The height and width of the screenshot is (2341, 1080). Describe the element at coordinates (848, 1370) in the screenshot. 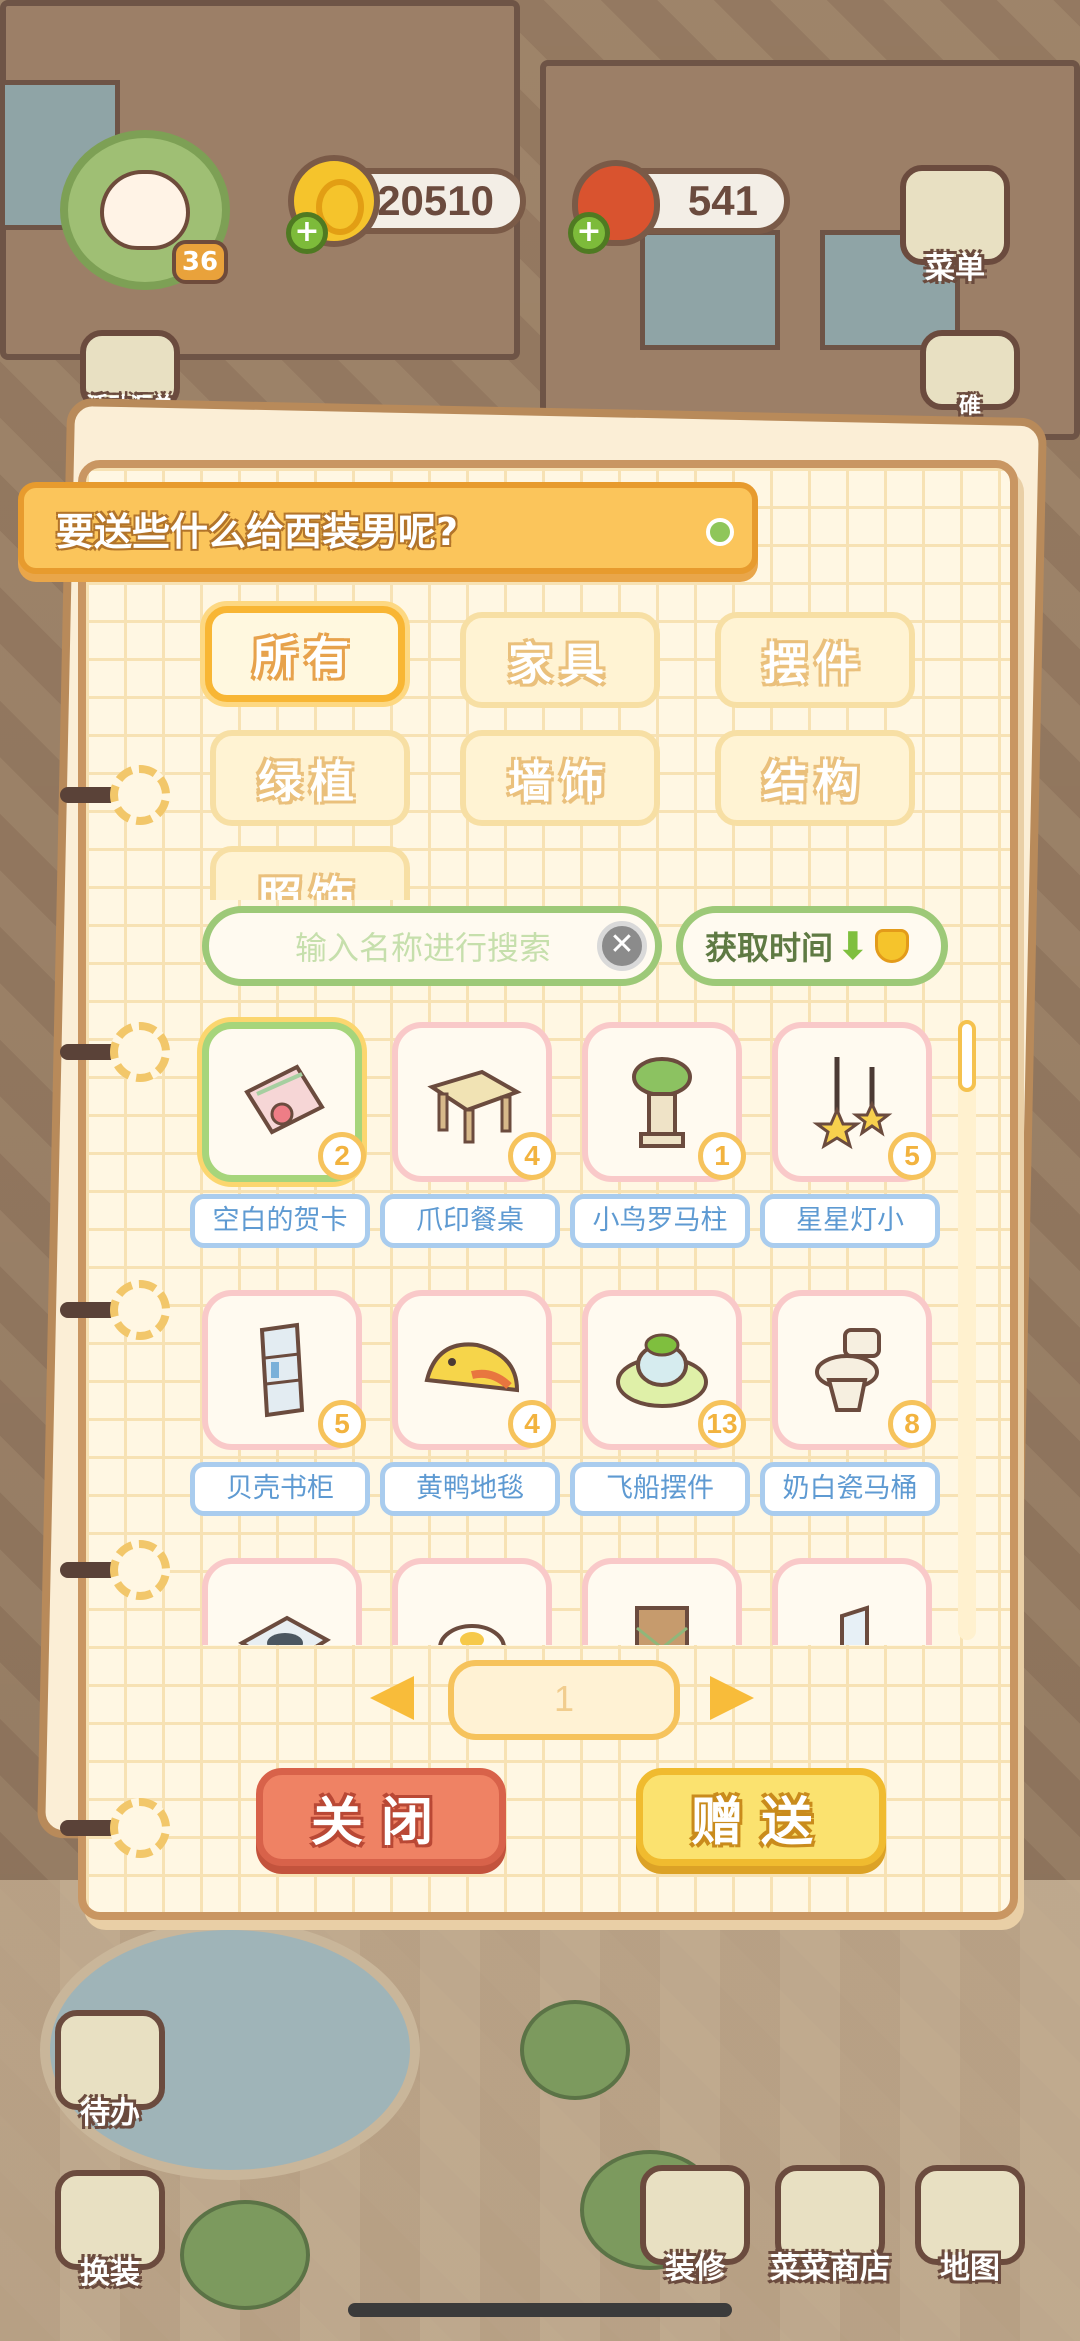

I see `toilet-icon` at that location.